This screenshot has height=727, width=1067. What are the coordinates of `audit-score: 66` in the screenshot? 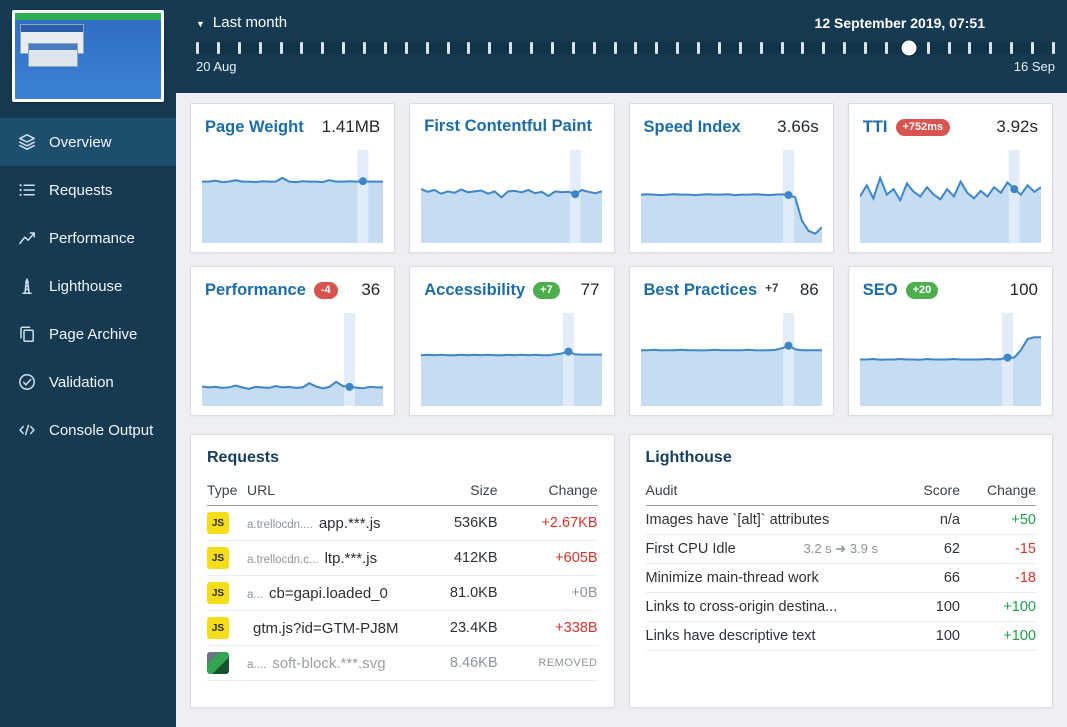 It's located at (928, 578).